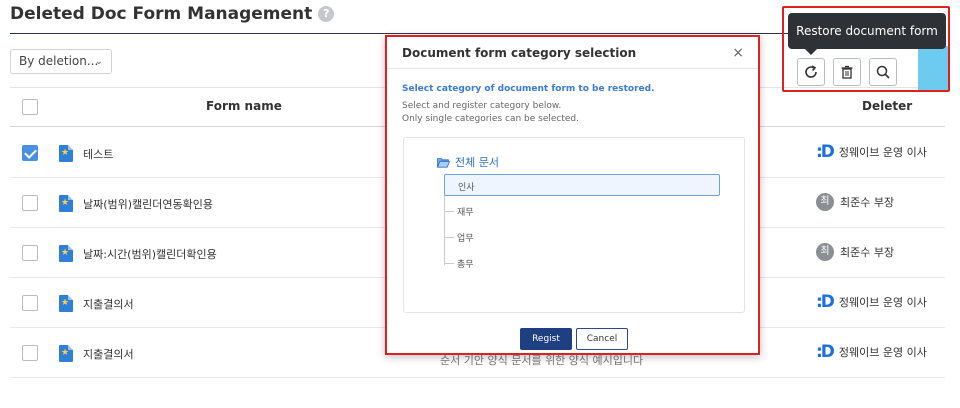  What do you see at coordinates (491, 119) in the screenshot?
I see `modal-note: Only single categories can be selected.` at bounding box center [491, 119].